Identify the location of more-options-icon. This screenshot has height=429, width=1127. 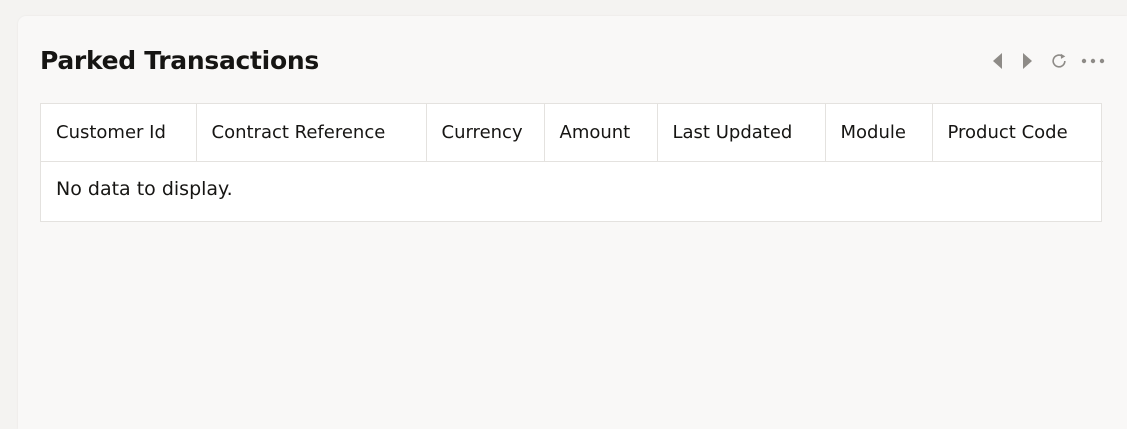
(1093, 61).